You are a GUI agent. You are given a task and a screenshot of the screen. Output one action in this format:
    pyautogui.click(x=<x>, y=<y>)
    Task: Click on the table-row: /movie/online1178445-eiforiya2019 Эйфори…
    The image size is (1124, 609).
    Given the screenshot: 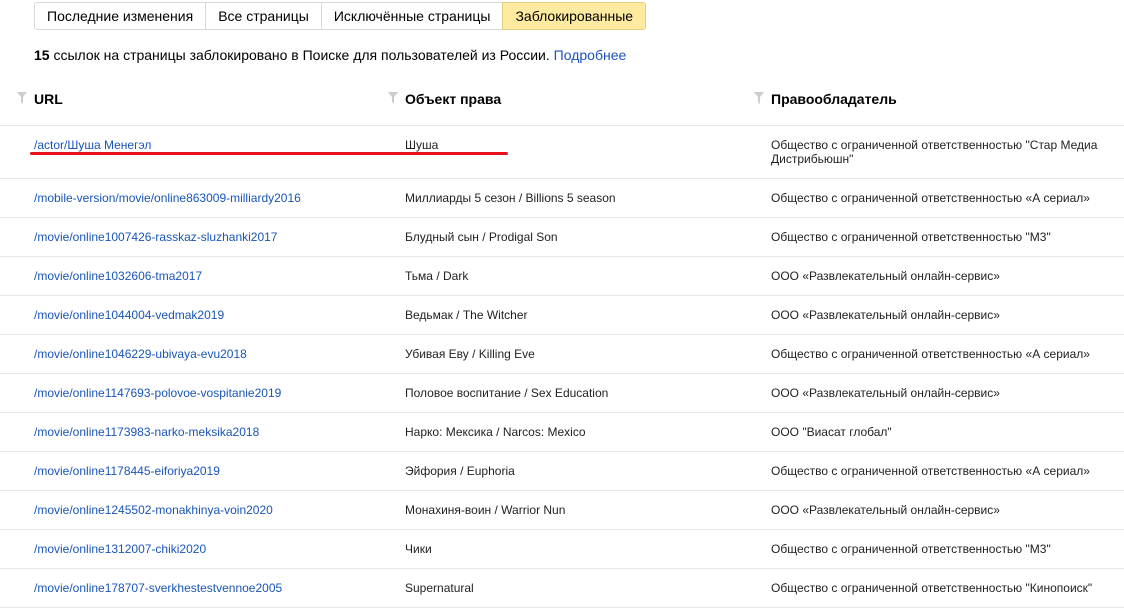 What is the action you would take?
    pyautogui.click(x=562, y=471)
    